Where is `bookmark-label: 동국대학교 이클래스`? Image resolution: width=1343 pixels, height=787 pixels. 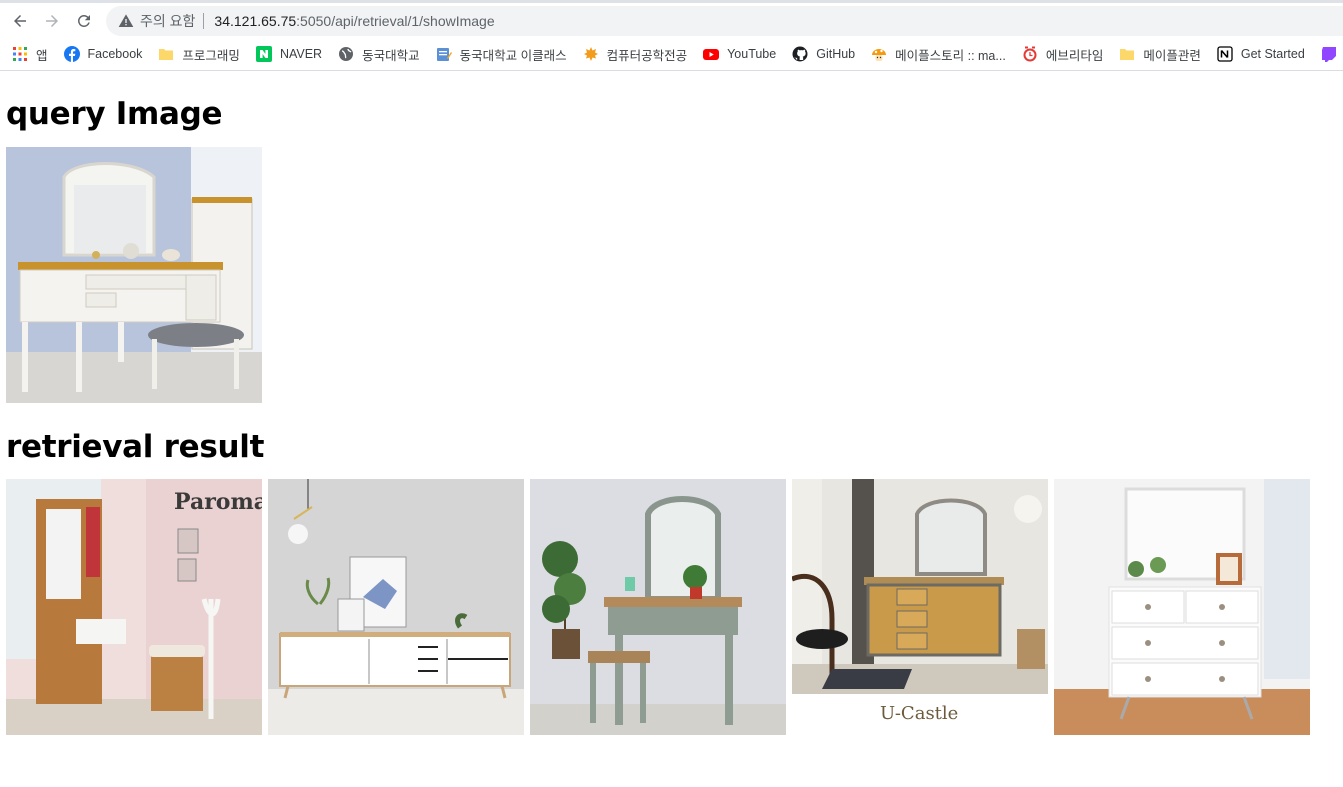 bookmark-label: 동국대학교 이클래스 is located at coordinates (513, 55).